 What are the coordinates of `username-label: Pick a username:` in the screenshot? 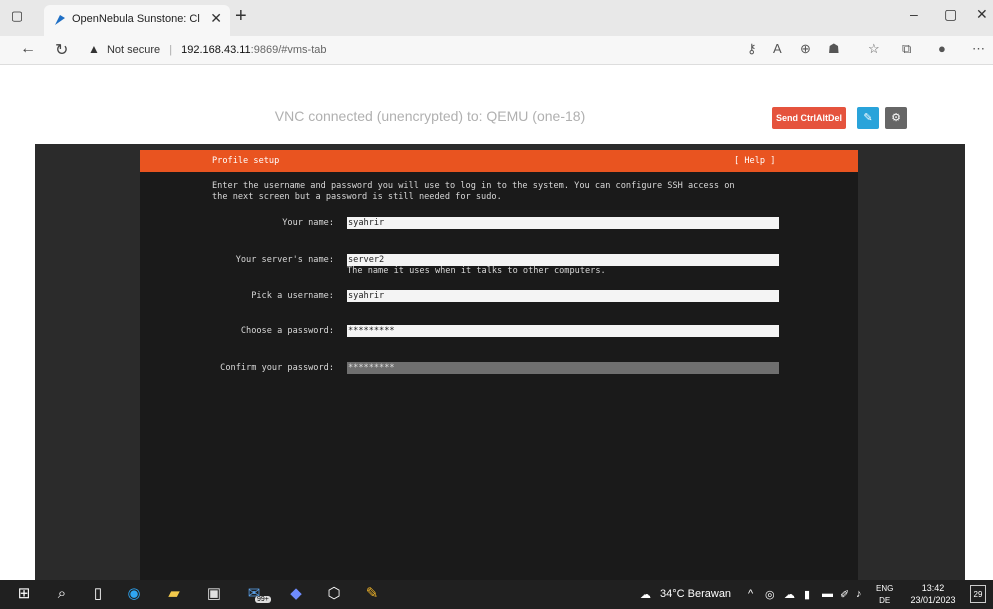 It's located at (292, 296).